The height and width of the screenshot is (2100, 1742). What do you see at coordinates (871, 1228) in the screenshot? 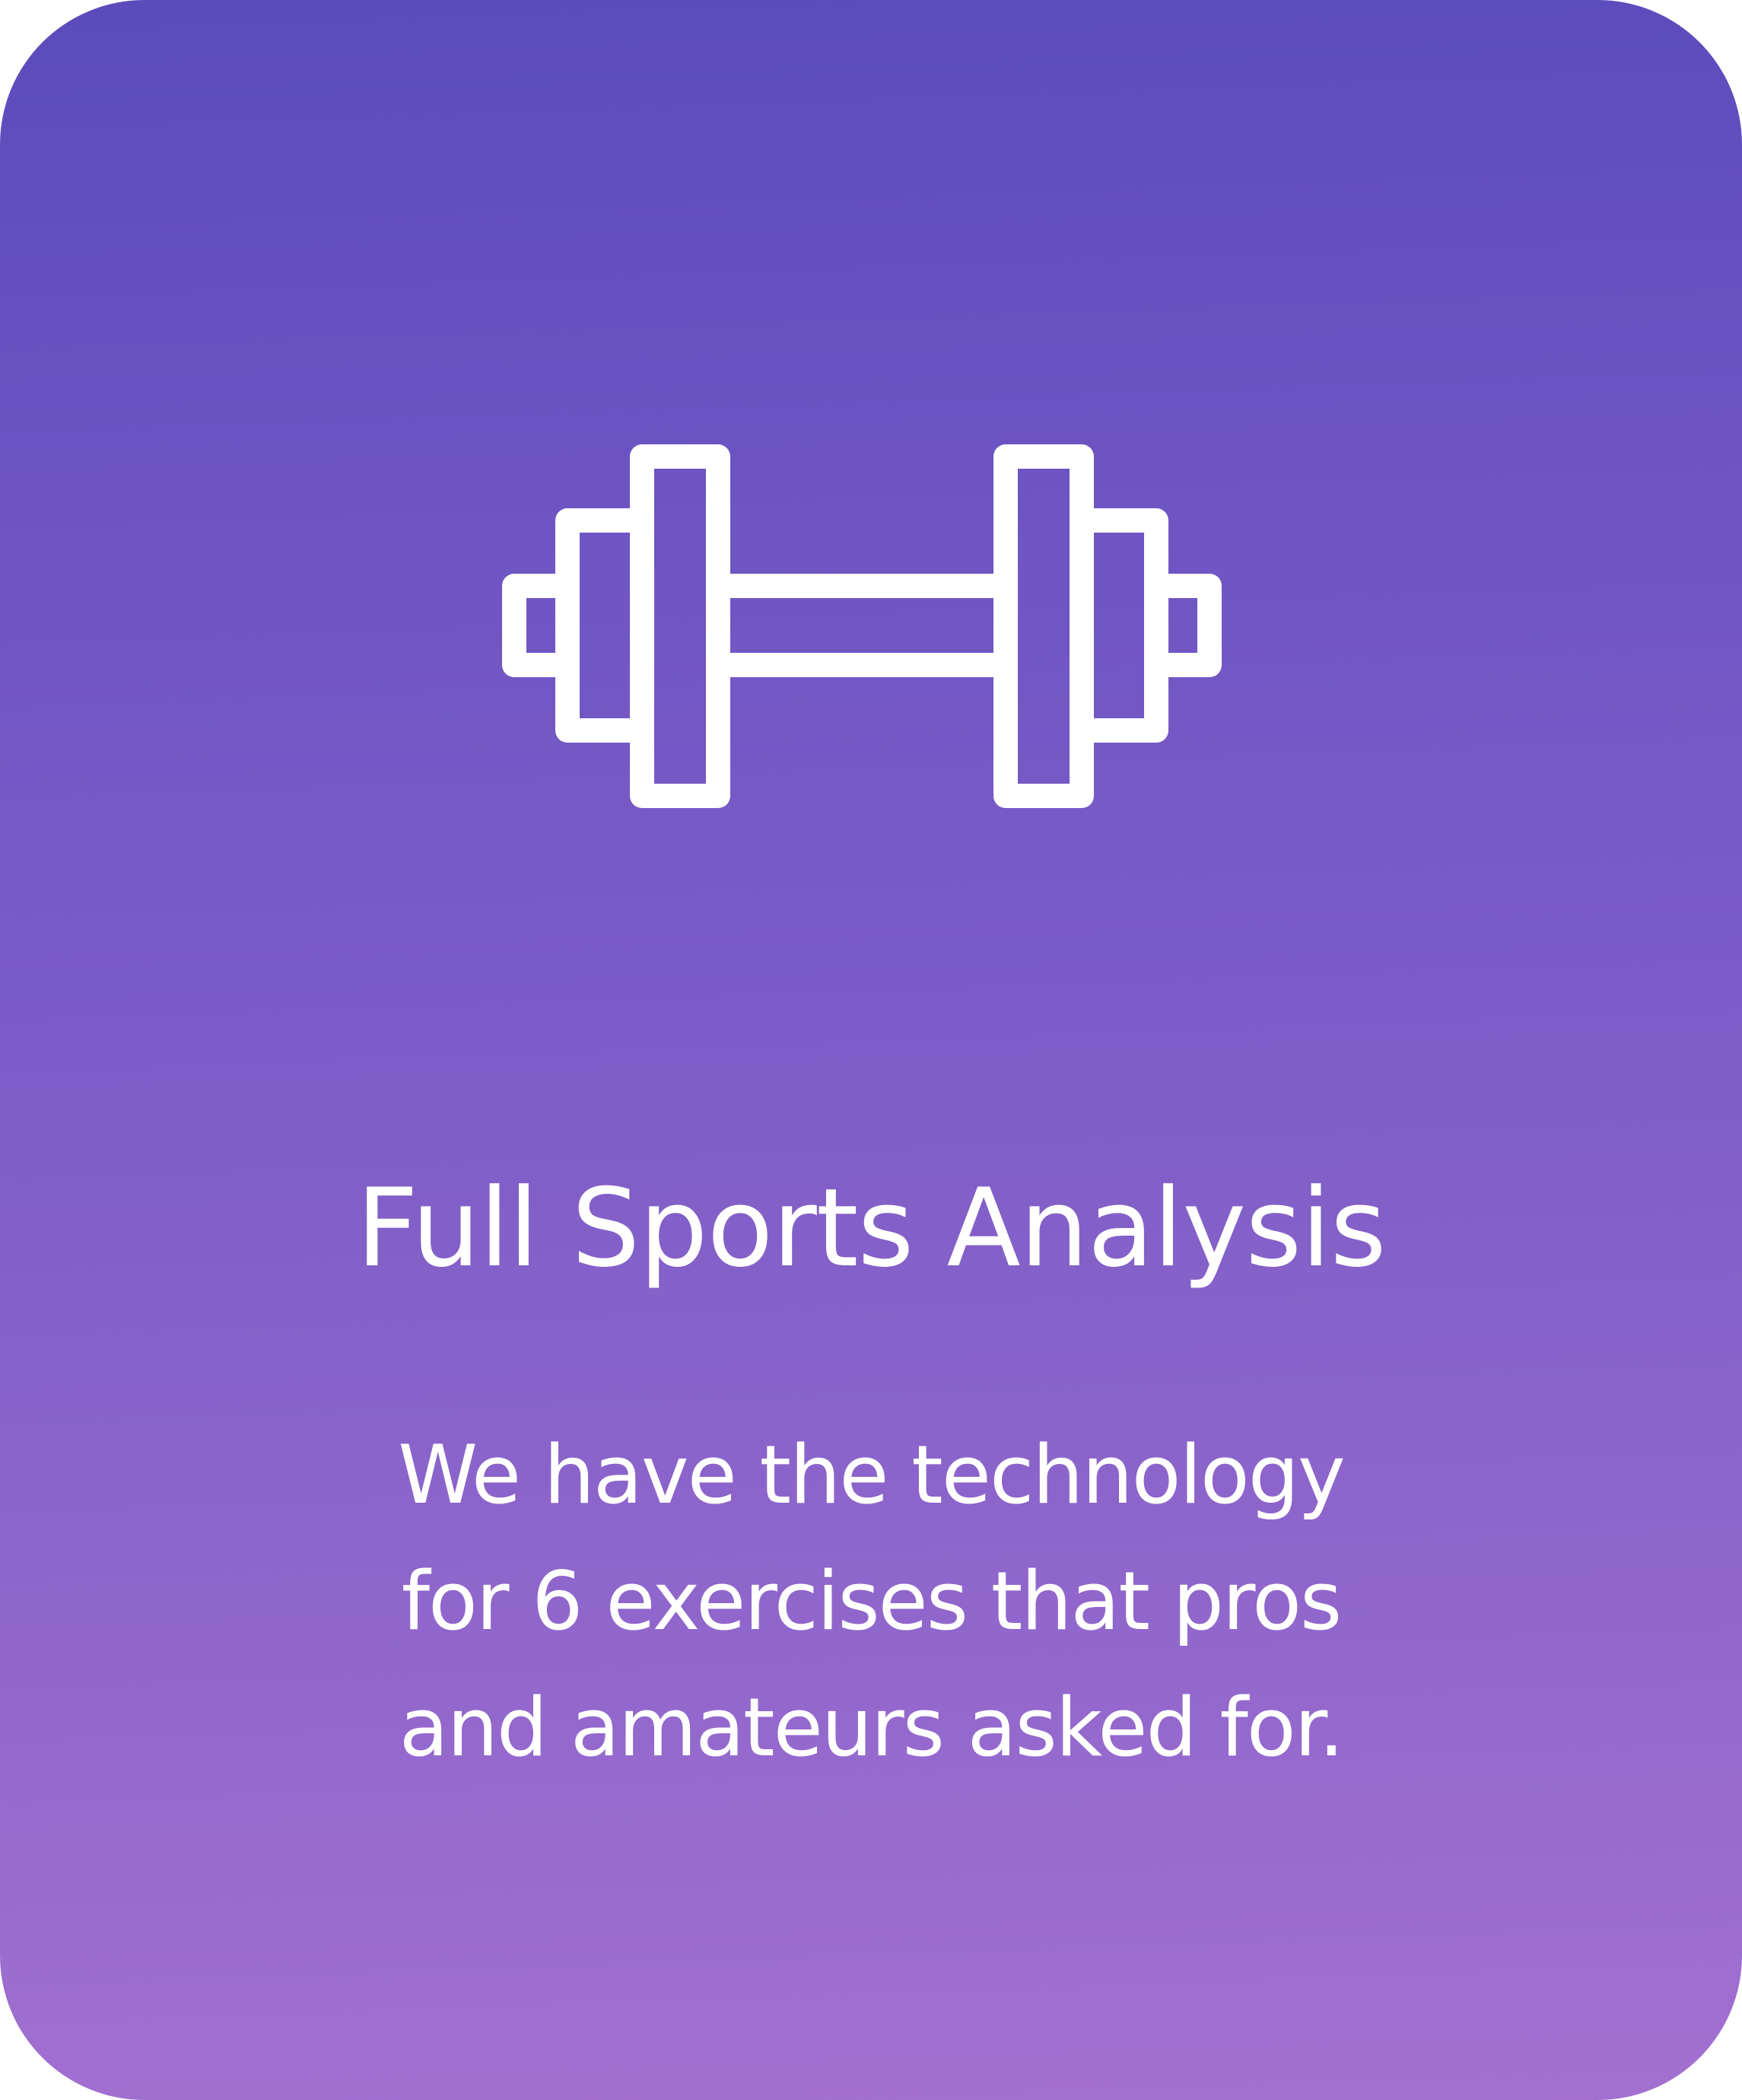
I see `card-title: Full Sports Analysis` at bounding box center [871, 1228].